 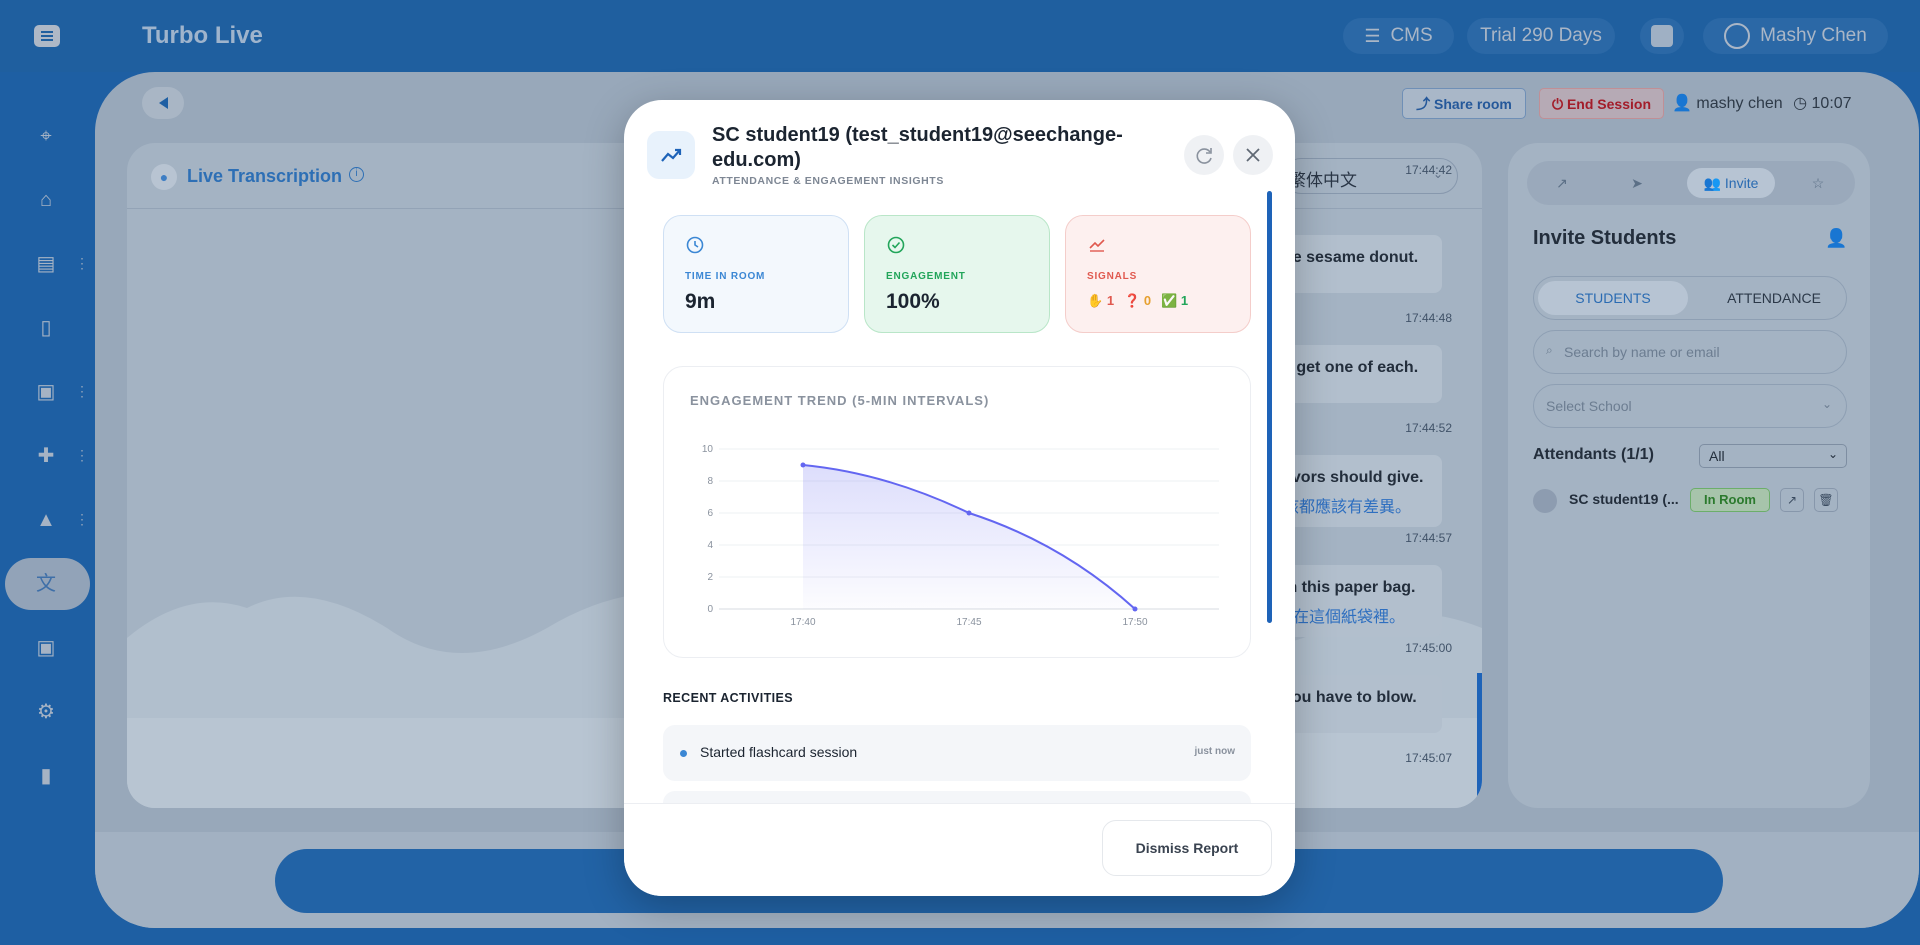 I want to click on school-select: Select School ⌄, so click(x=1690, y=406).